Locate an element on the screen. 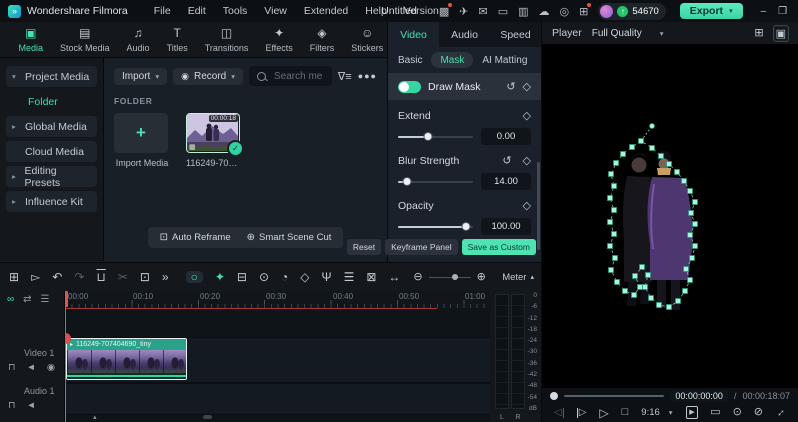 This screenshot has width=798, height=422. audio-mixer-icon: ☰ is located at coordinates (349, 277).